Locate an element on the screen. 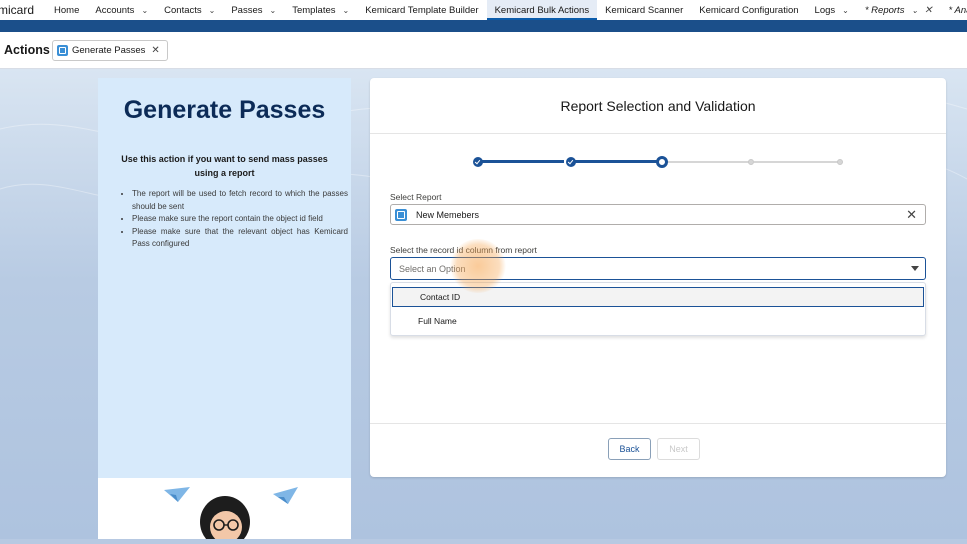 This screenshot has width=967, height=544. wizard-title: Report Selection and Validation is located at coordinates (658, 106).